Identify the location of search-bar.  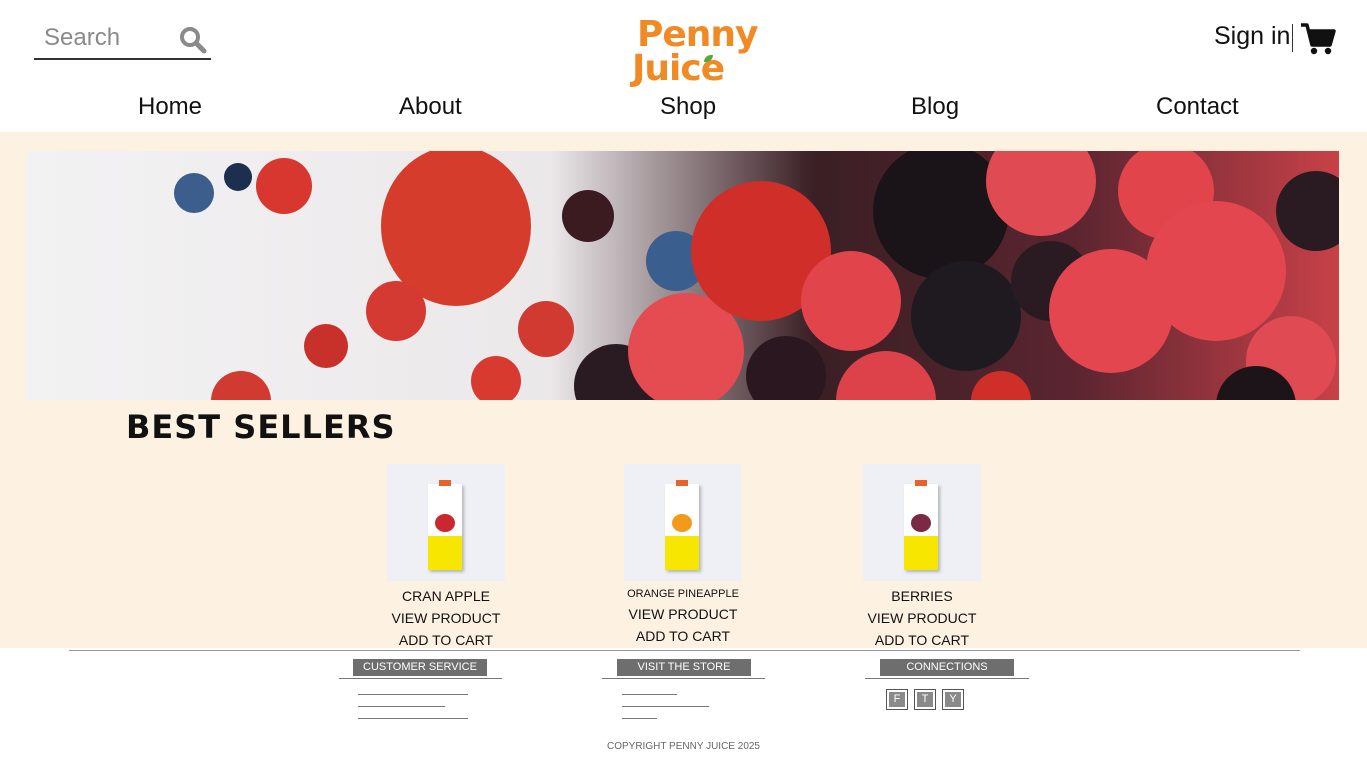
(122, 39).